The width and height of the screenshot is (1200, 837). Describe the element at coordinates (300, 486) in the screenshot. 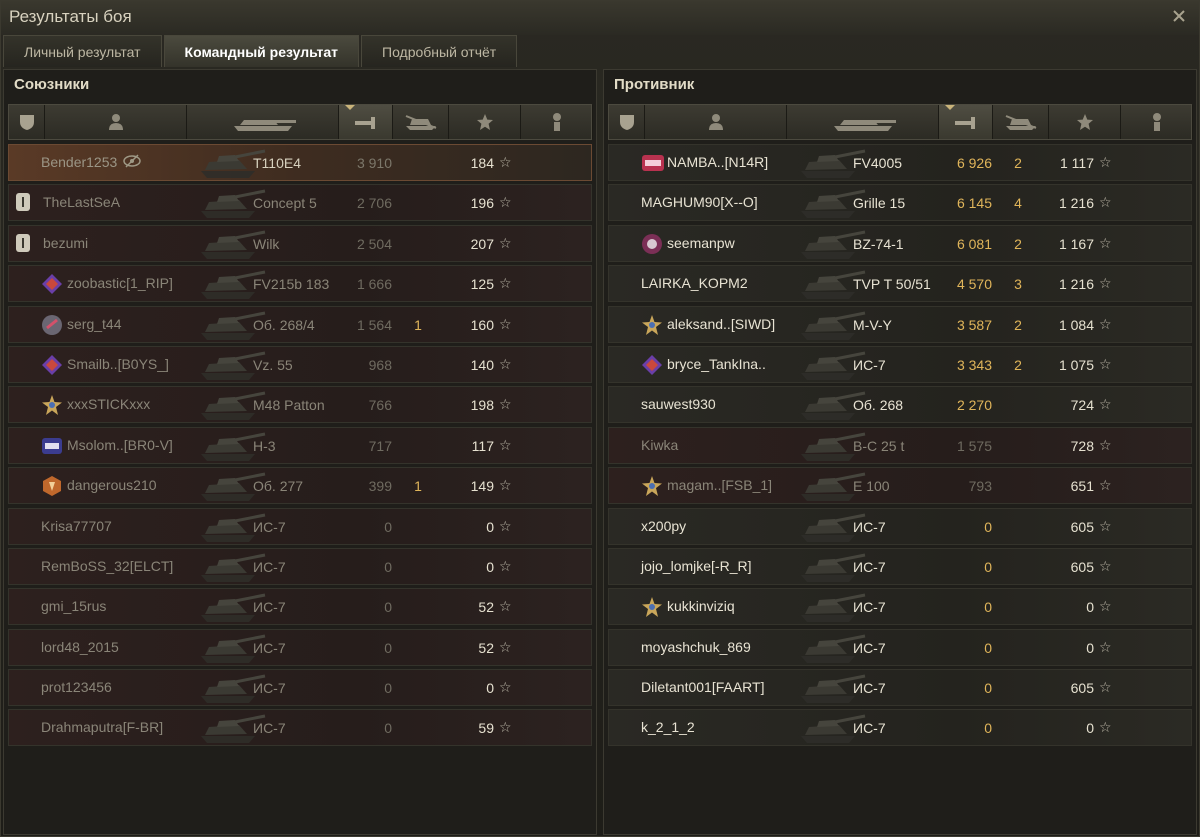

I see `player-row: dangerous210 Об. 277 399 1 149 ☆` at that location.